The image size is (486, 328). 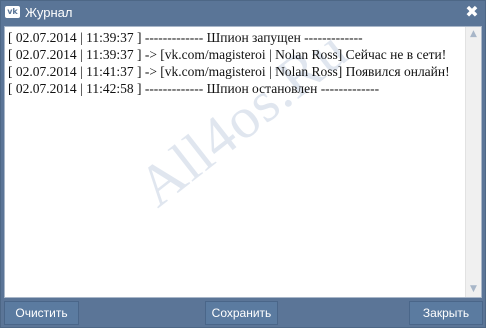 I want to click on window-title: Журнал, so click(x=49, y=12).